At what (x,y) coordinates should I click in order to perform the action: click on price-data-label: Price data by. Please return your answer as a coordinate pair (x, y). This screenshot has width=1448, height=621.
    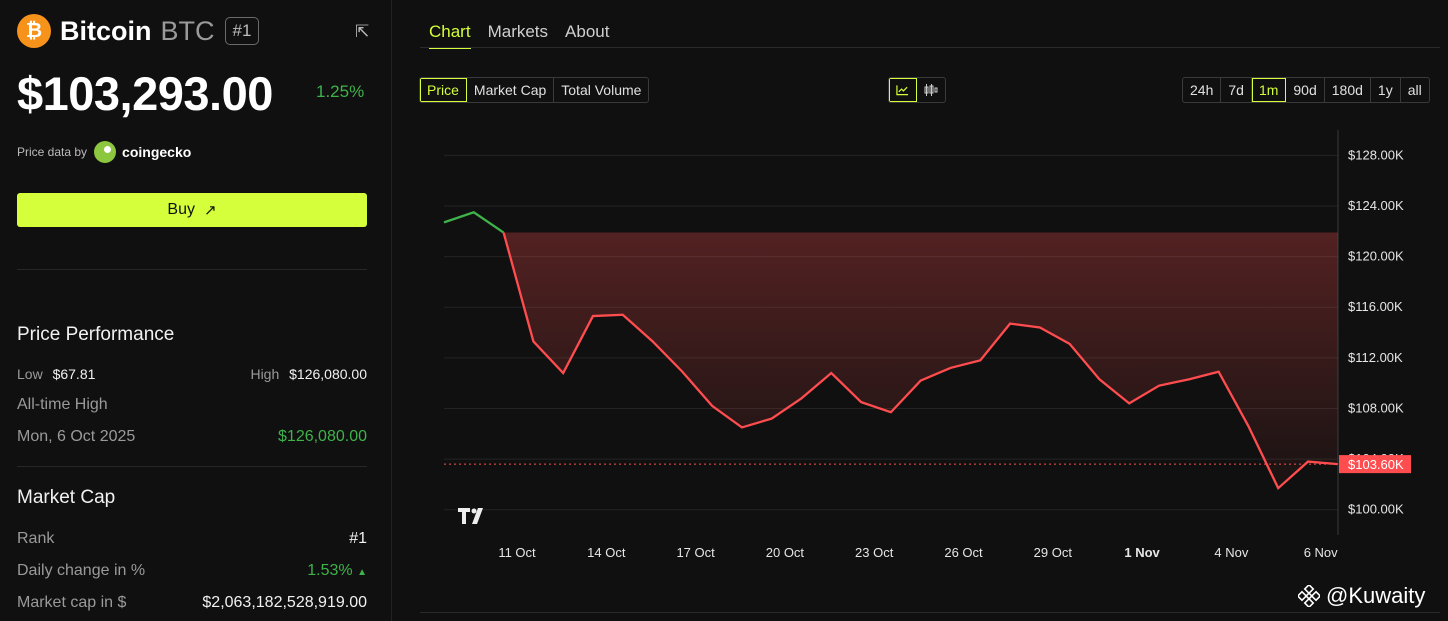
    Looking at the image, I should click on (52, 152).